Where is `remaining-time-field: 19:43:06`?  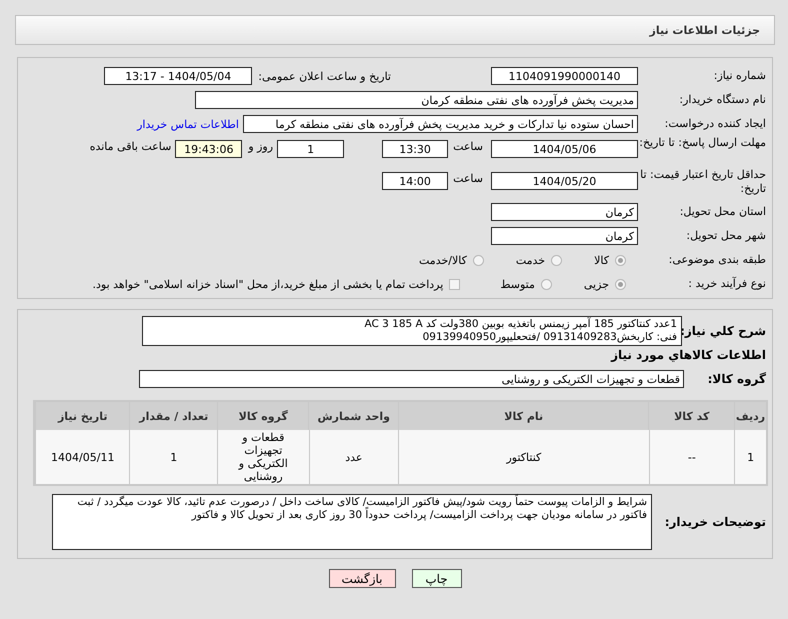 remaining-time-field: 19:43:06 is located at coordinates (208, 149).